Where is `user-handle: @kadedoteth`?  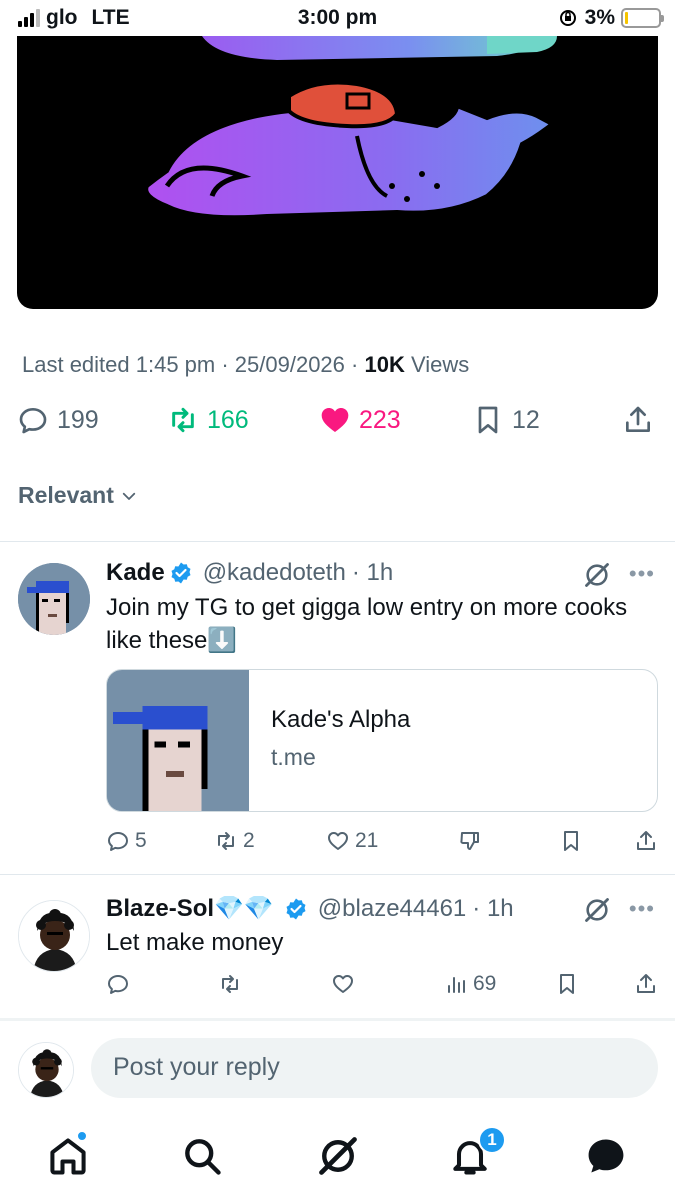
user-handle: @kadedoteth is located at coordinates (274, 573).